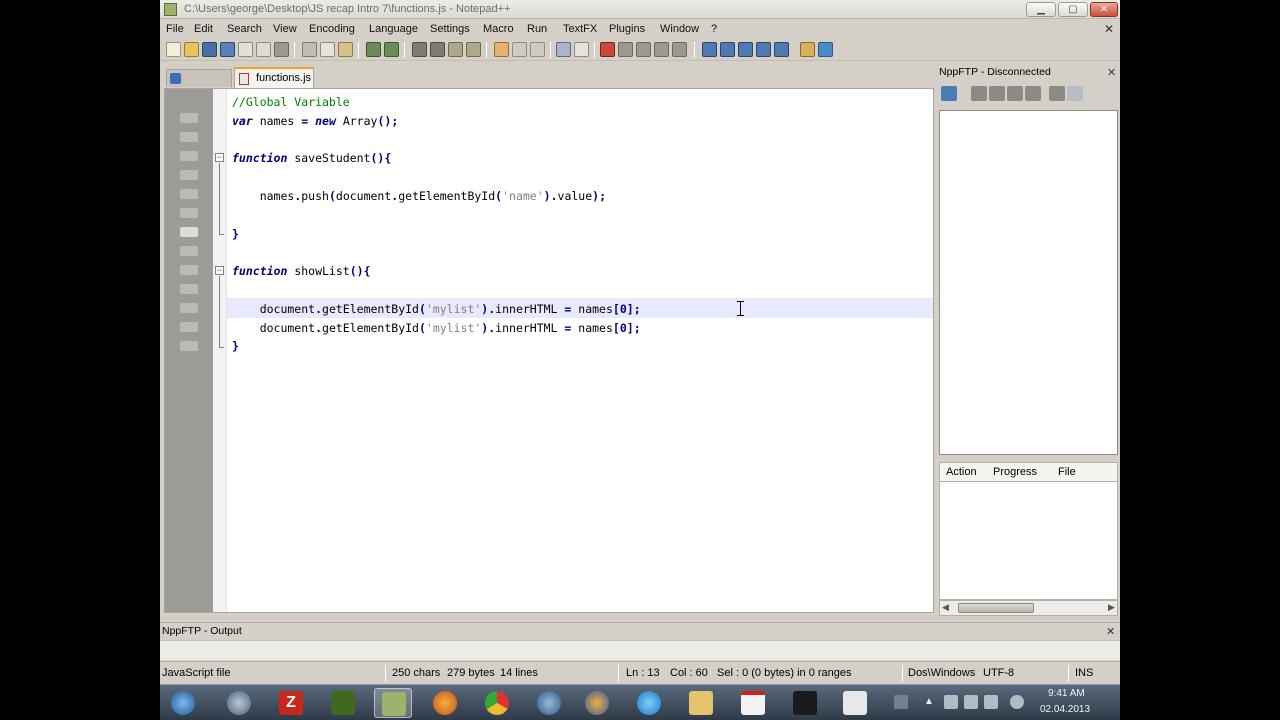 The height and width of the screenshot is (720, 1280). Describe the element at coordinates (1041, 9) in the screenshot. I see `minimize-button: ▁` at that location.